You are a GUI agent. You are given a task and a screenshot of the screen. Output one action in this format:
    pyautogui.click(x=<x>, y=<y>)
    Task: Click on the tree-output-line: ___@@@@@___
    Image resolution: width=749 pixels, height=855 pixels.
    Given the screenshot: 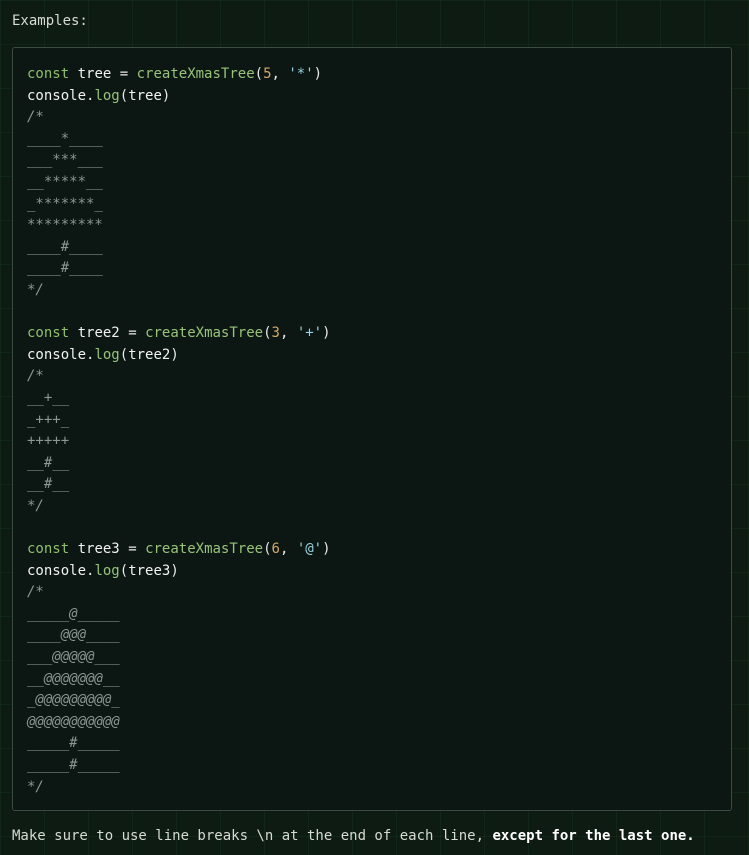 What is the action you would take?
    pyautogui.click(x=73, y=657)
    